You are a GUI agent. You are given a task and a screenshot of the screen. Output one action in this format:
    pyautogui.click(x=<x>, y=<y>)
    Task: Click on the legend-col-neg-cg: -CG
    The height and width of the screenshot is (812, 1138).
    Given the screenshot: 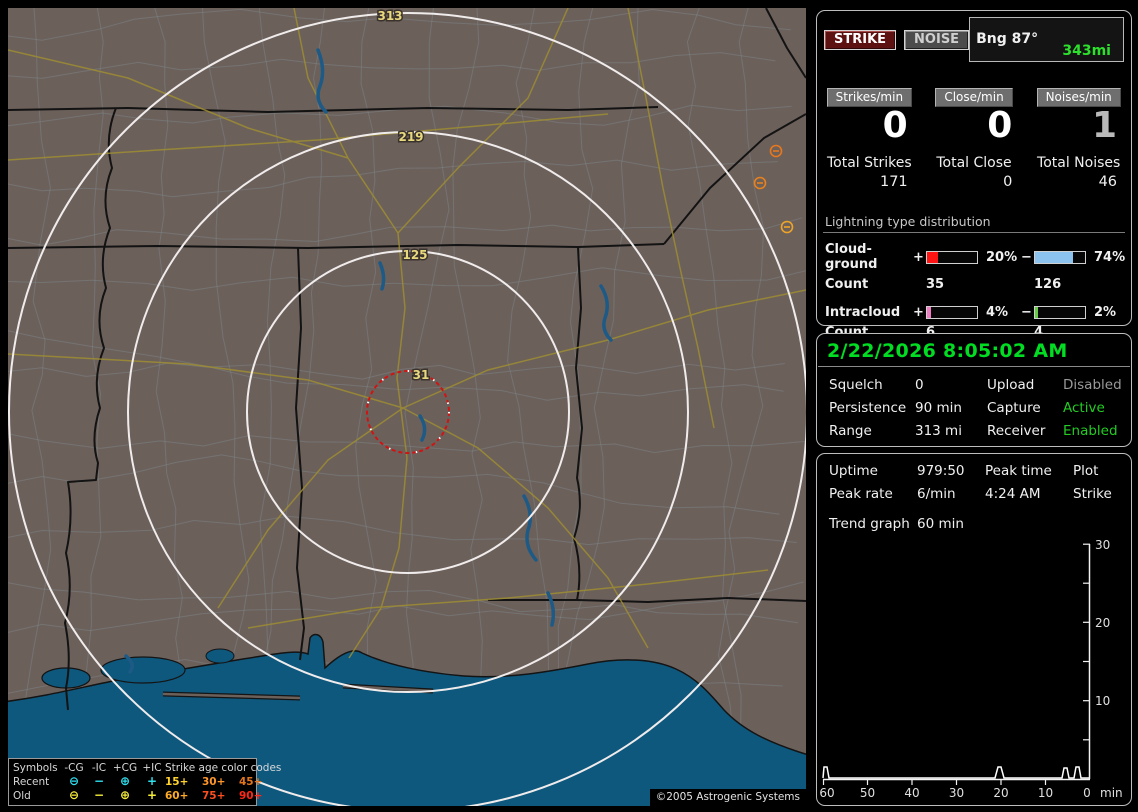 What is the action you would take?
    pyautogui.click(x=74, y=768)
    